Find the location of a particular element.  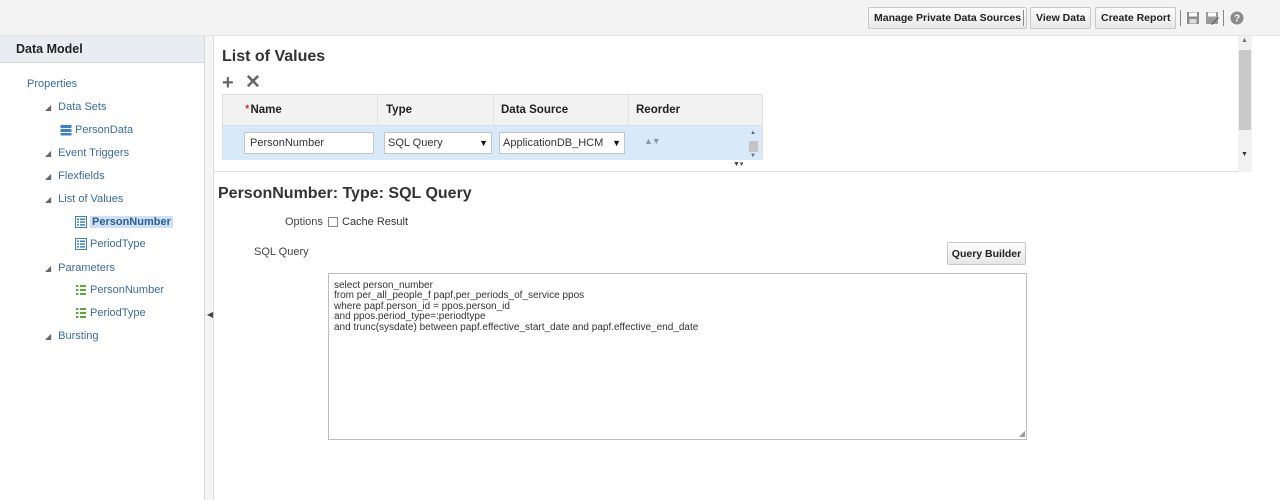

tree-item-properties: Properties is located at coordinates (52, 84).